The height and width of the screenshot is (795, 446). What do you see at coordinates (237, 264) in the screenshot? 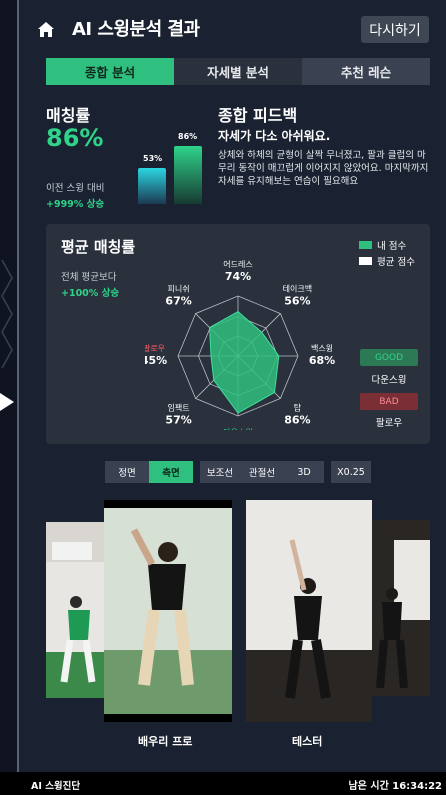
I see `radar-axis-label-0: 어드레스` at bounding box center [237, 264].